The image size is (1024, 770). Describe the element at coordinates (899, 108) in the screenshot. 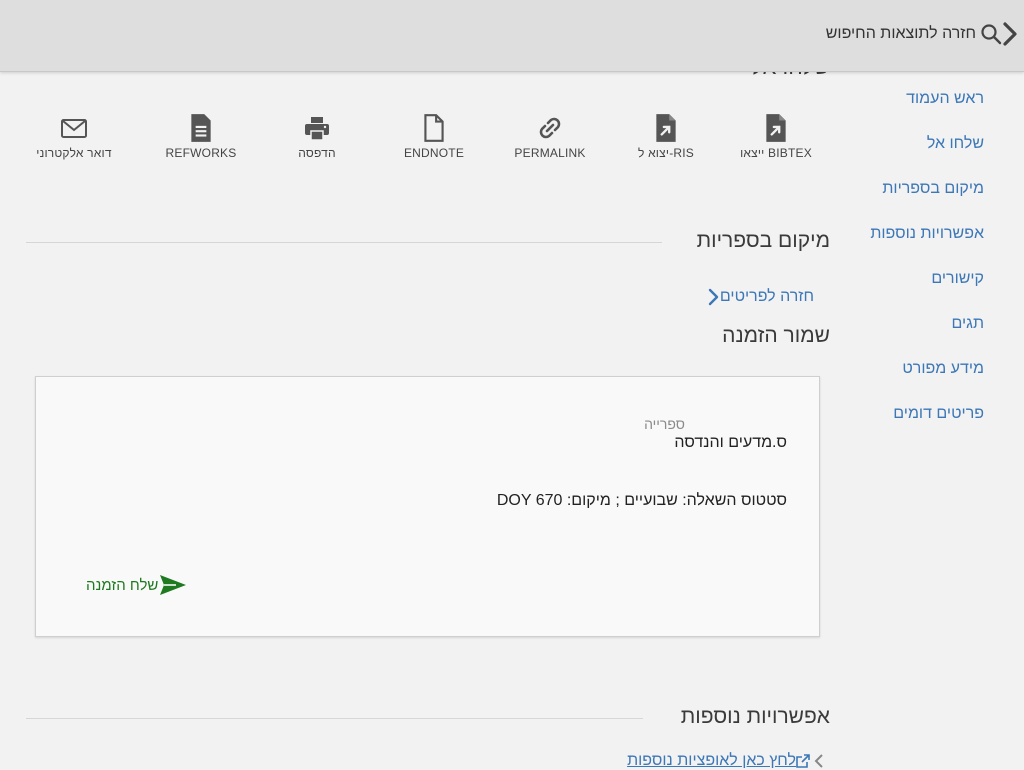

I see `nav-item-top: ראש העמוד` at that location.